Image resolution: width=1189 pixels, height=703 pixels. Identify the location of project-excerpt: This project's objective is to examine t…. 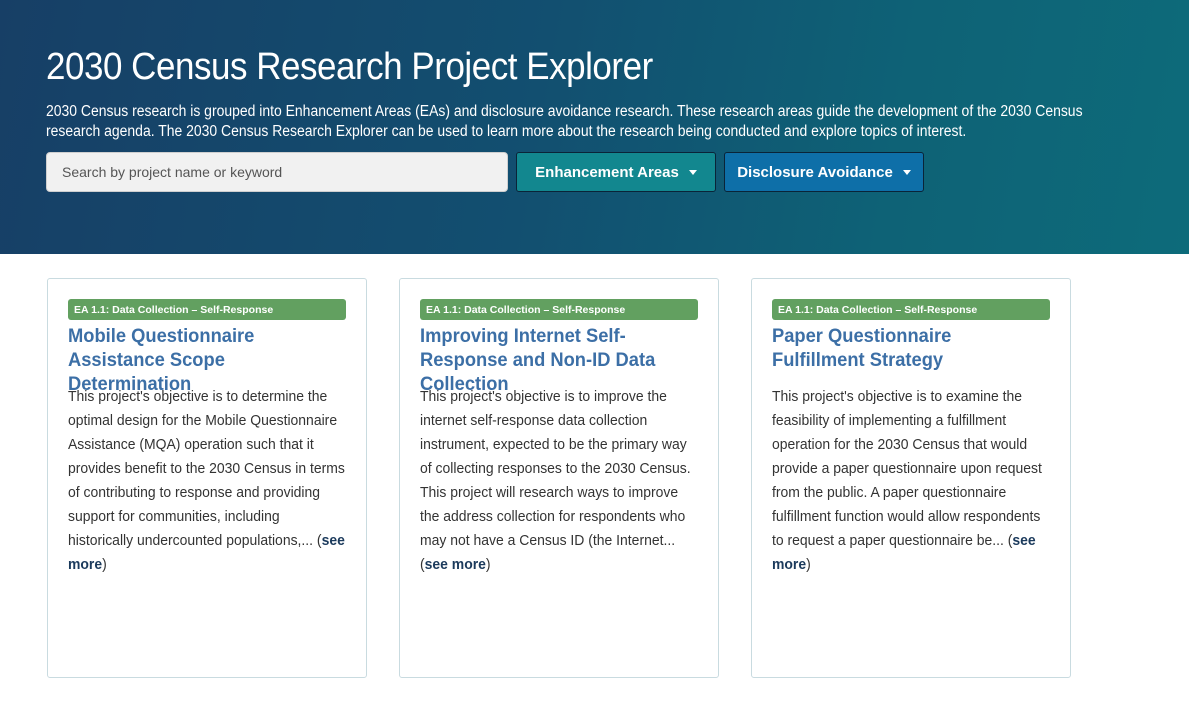
(911, 481).